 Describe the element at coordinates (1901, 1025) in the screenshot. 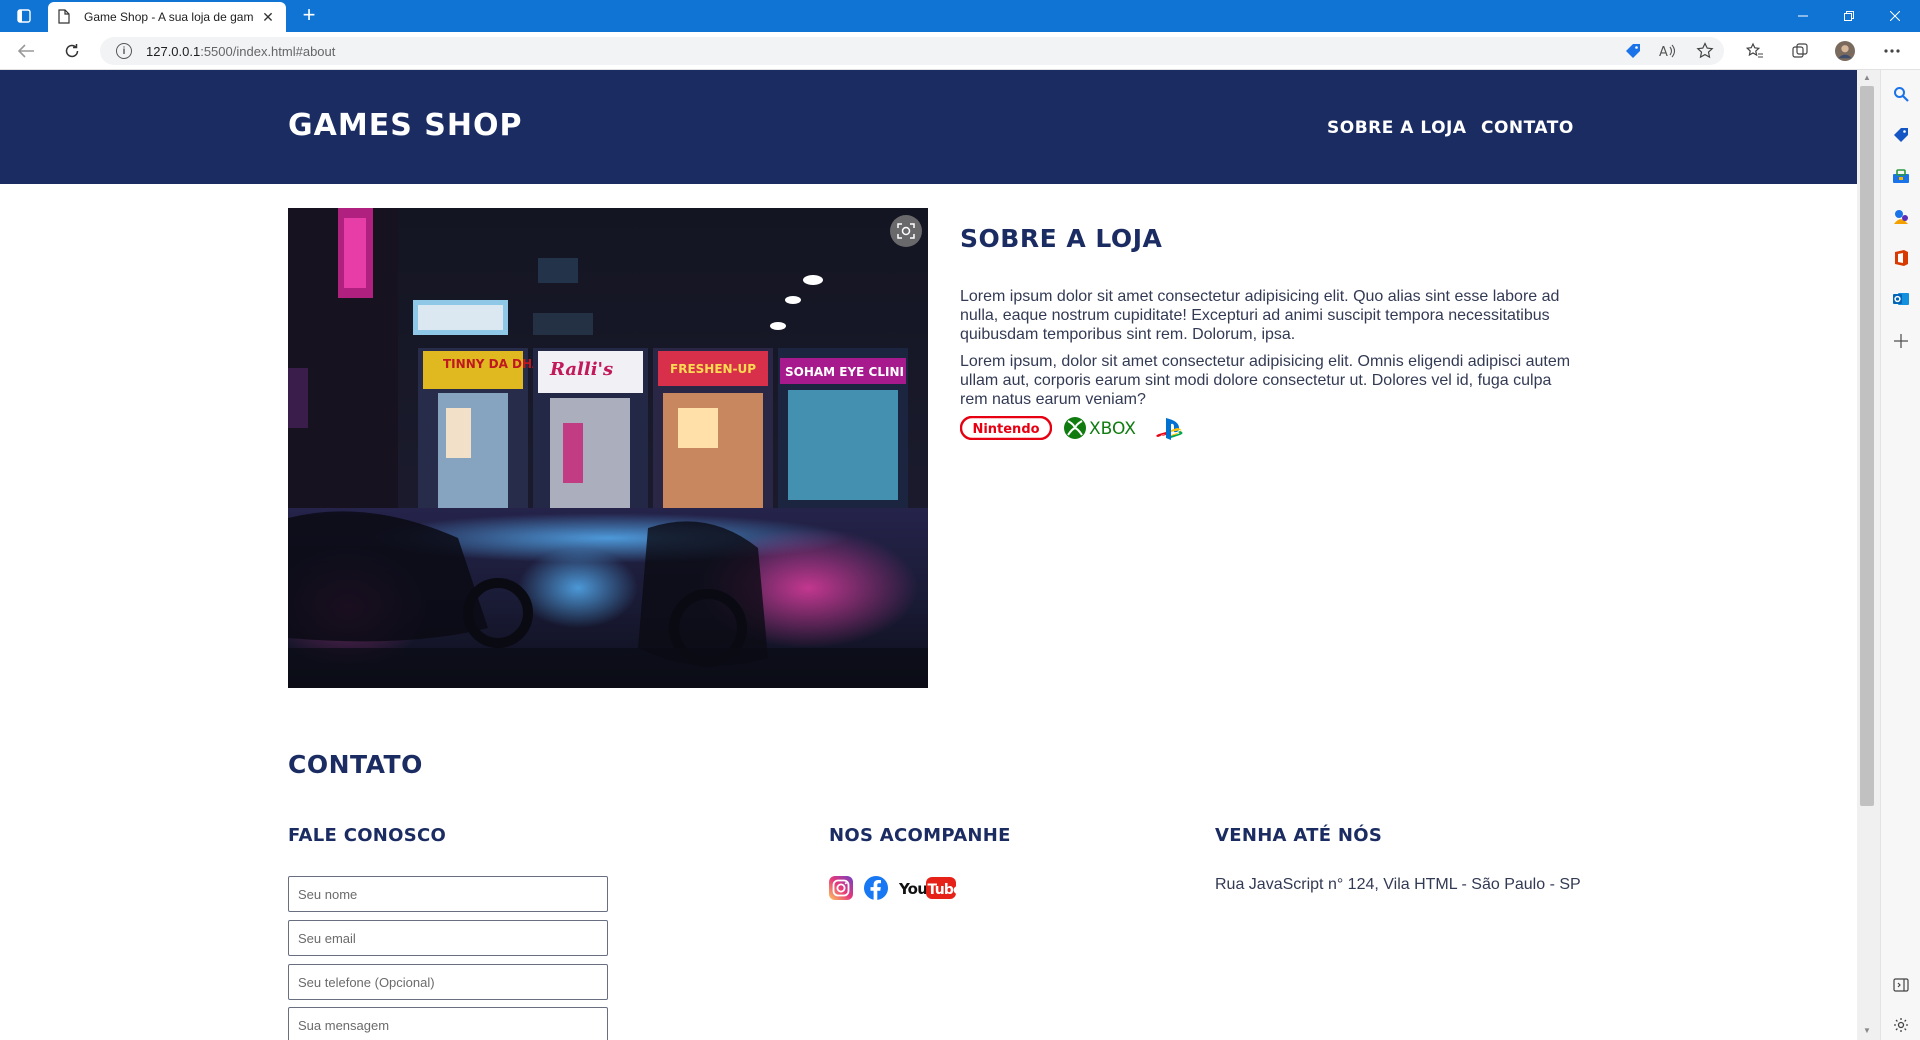

I see `settings-gear-icon` at that location.